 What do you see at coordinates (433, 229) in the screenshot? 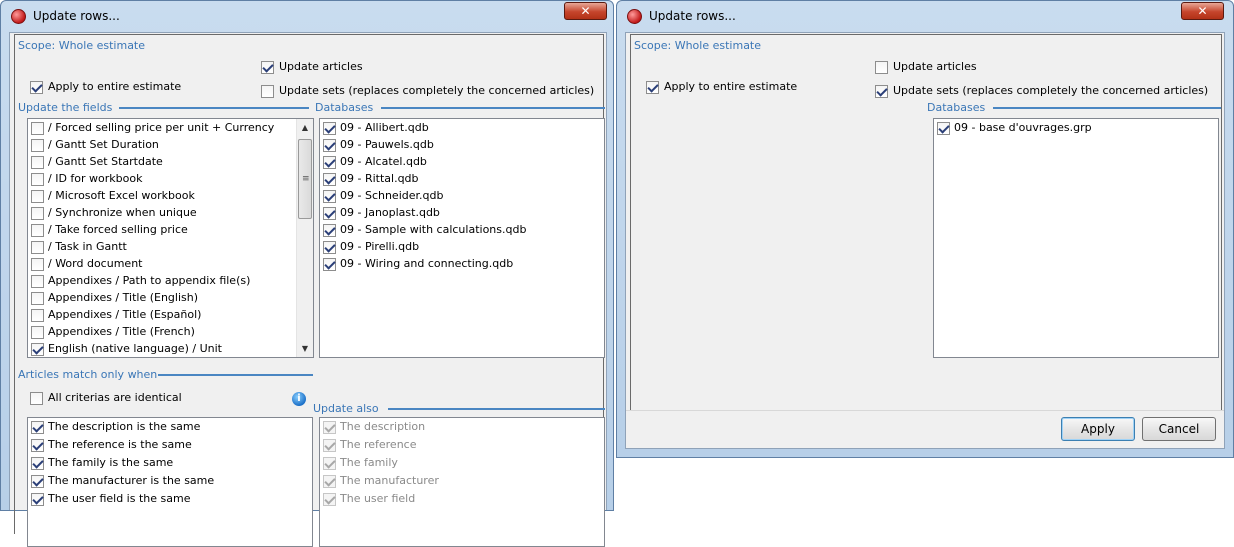
I see `list-item-label: 09 - Sample with calculations.qdb` at bounding box center [433, 229].